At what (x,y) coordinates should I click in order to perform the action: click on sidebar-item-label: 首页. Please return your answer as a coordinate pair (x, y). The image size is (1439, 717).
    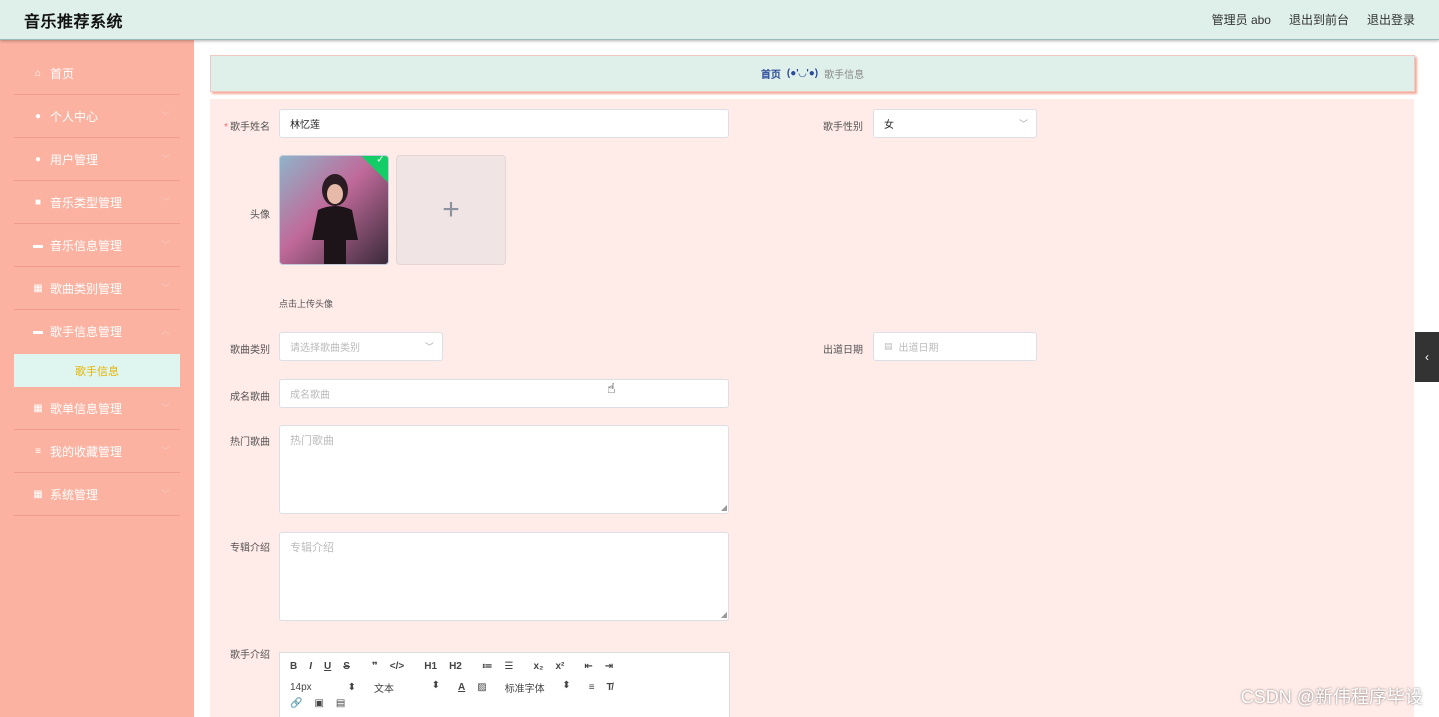
    Looking at the image, I should click on (62, 73).